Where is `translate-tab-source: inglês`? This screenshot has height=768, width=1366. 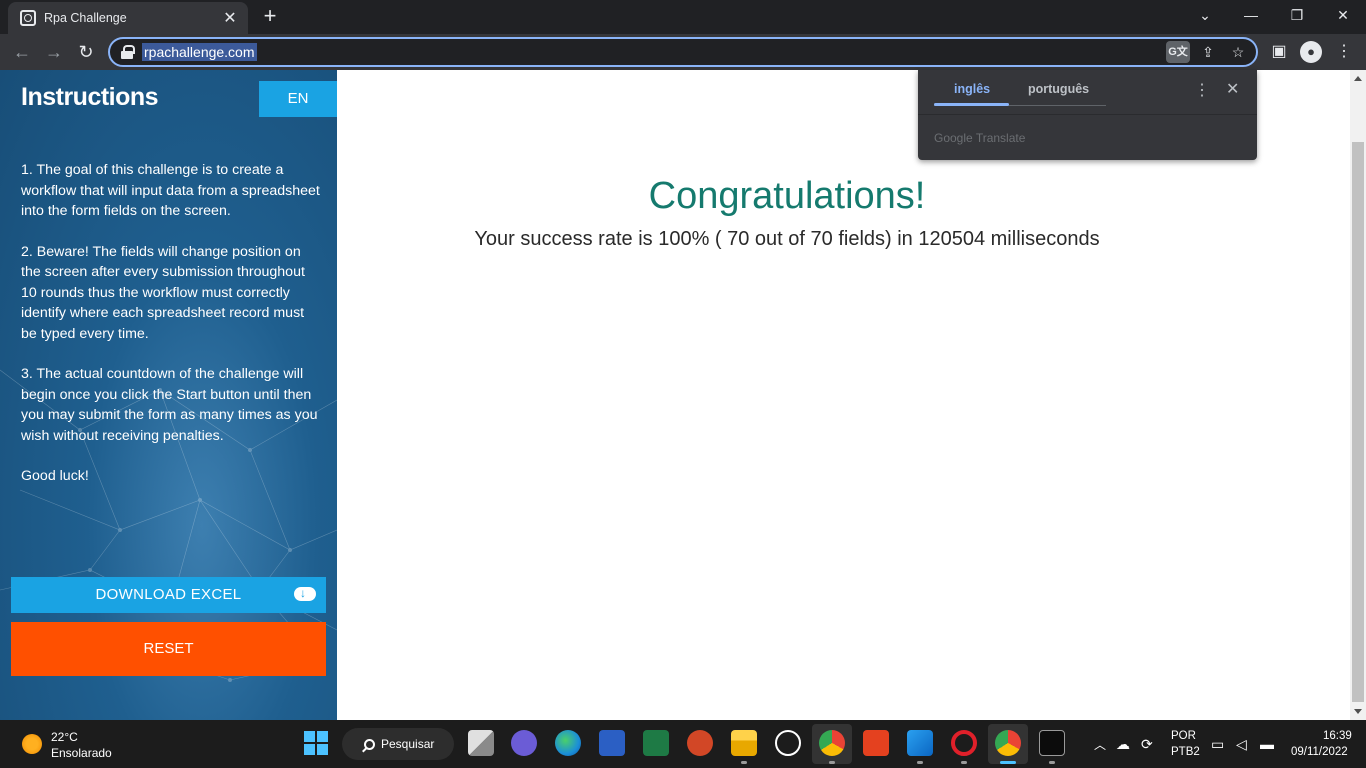 translate-tab-source: inglês is located at coordinates (972, 89).